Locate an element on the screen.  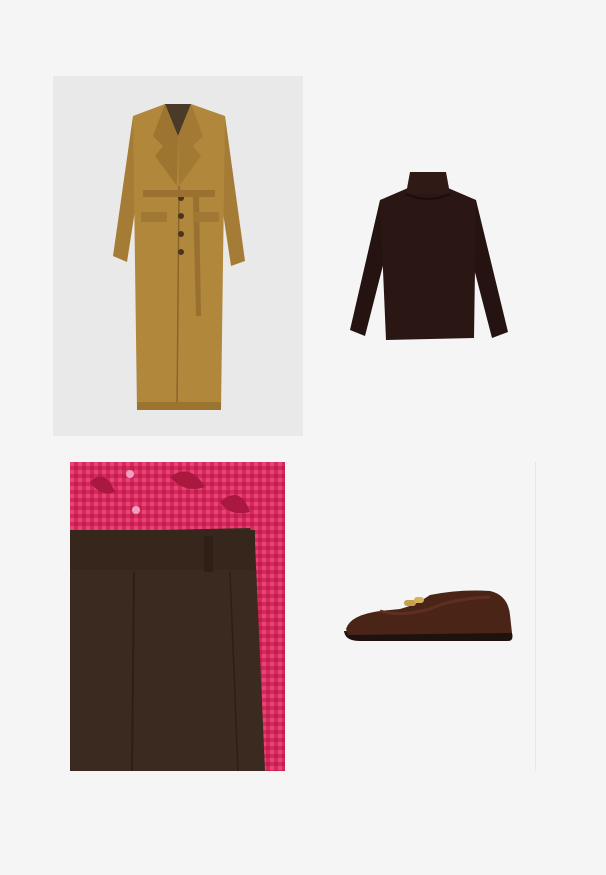
loafer-shoe-icon is located at coordinates (428, 615).